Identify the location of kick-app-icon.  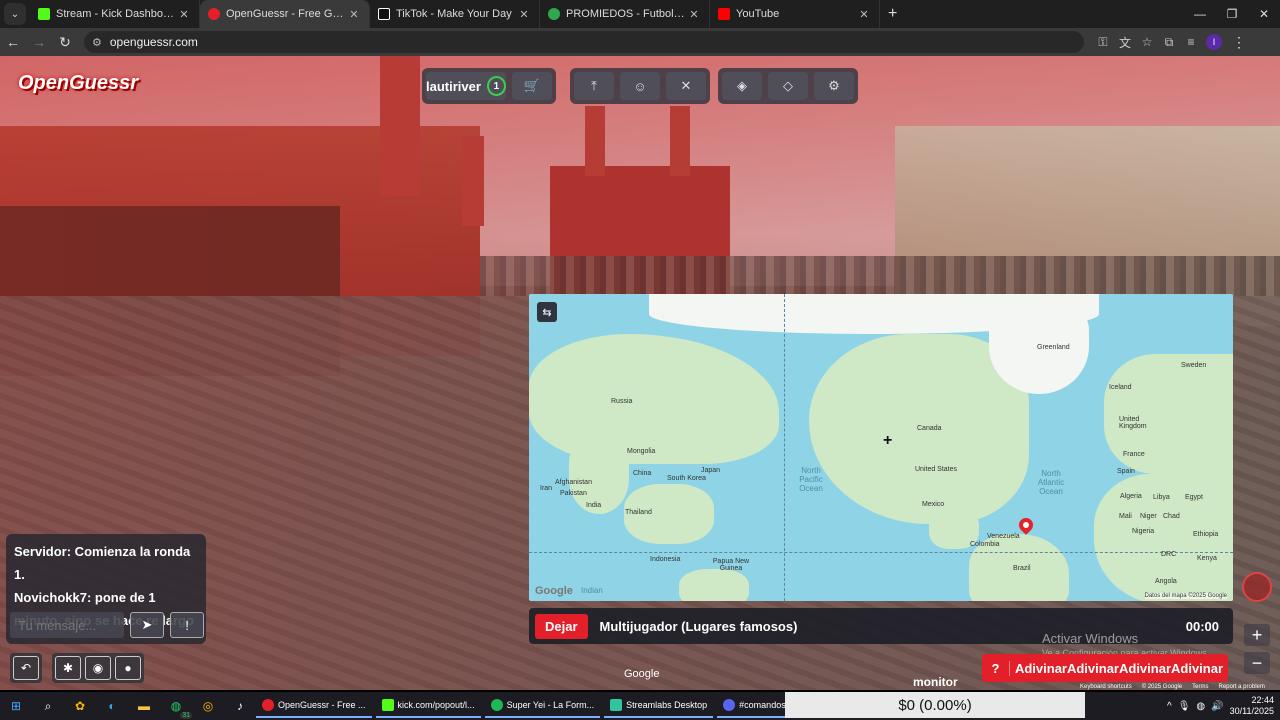
(387, 705).